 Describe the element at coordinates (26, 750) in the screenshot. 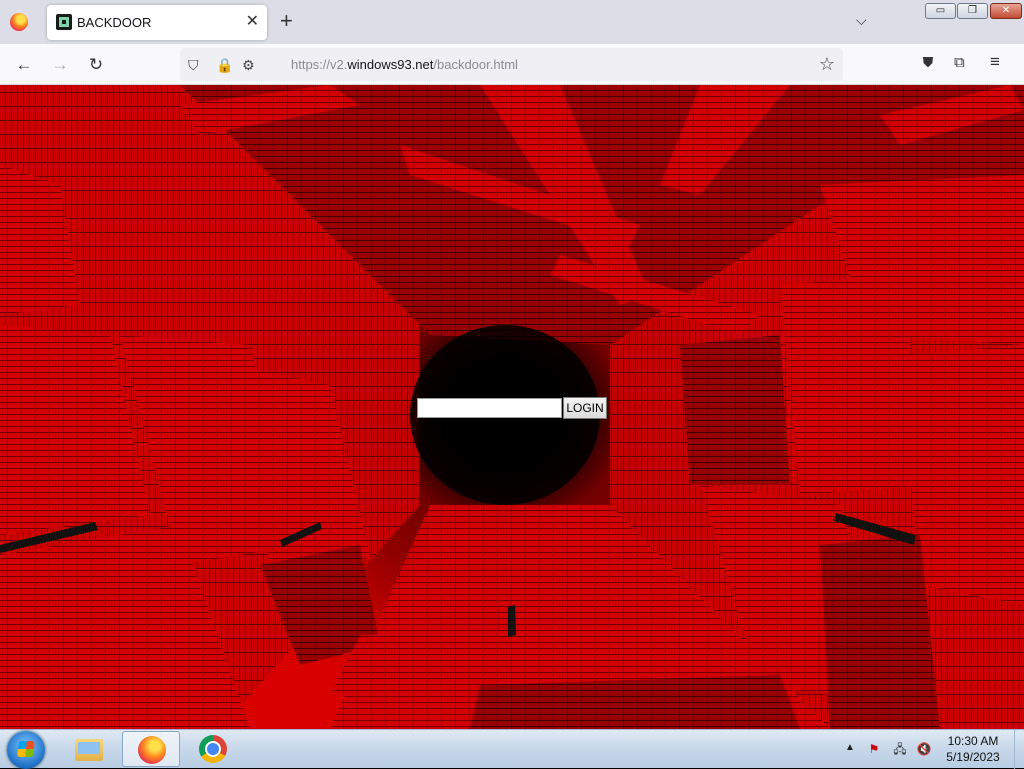

I see `start-button` at that location.